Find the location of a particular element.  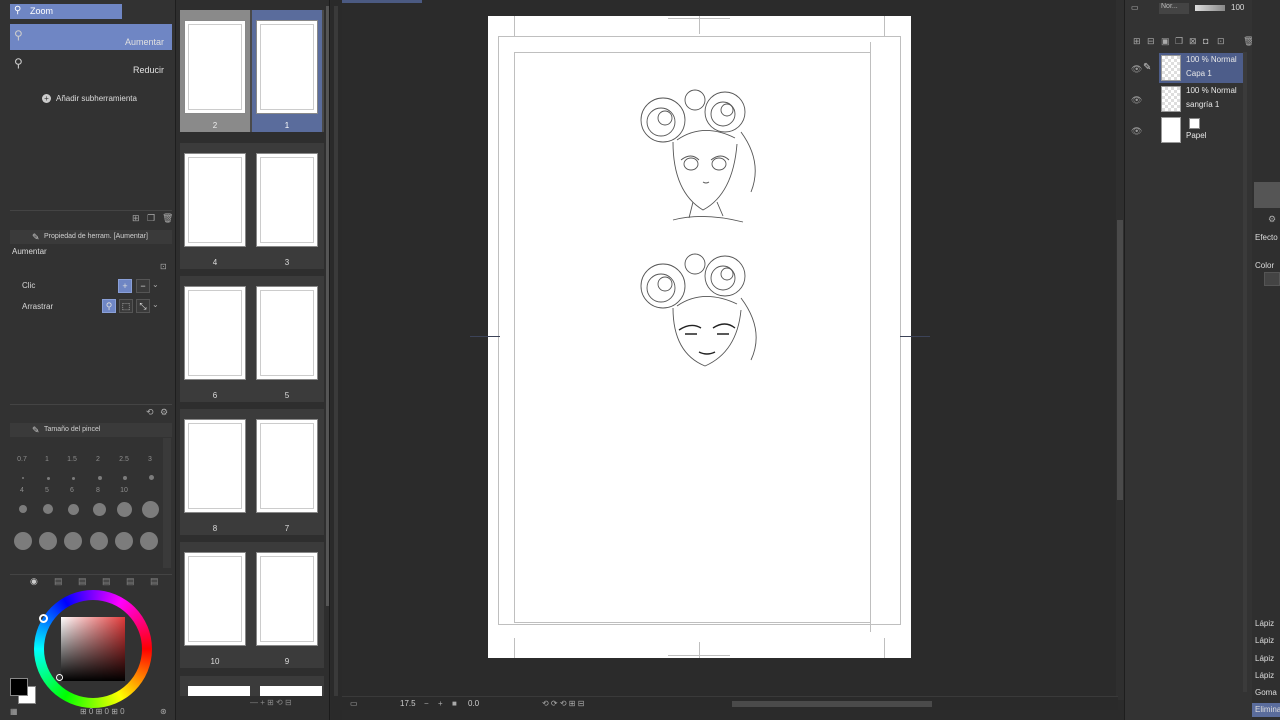

page-thumbnail-2: 2 is located at coordinates (215, 71).